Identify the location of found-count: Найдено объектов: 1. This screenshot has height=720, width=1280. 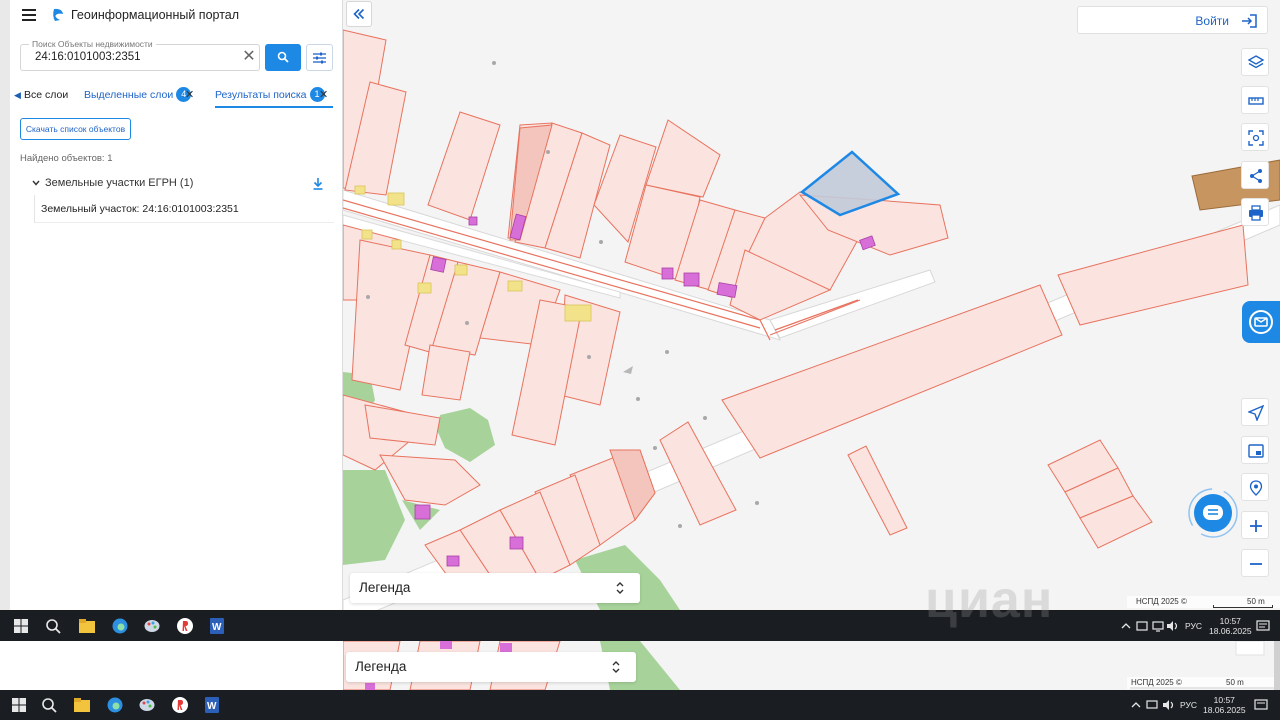
(66, 158).